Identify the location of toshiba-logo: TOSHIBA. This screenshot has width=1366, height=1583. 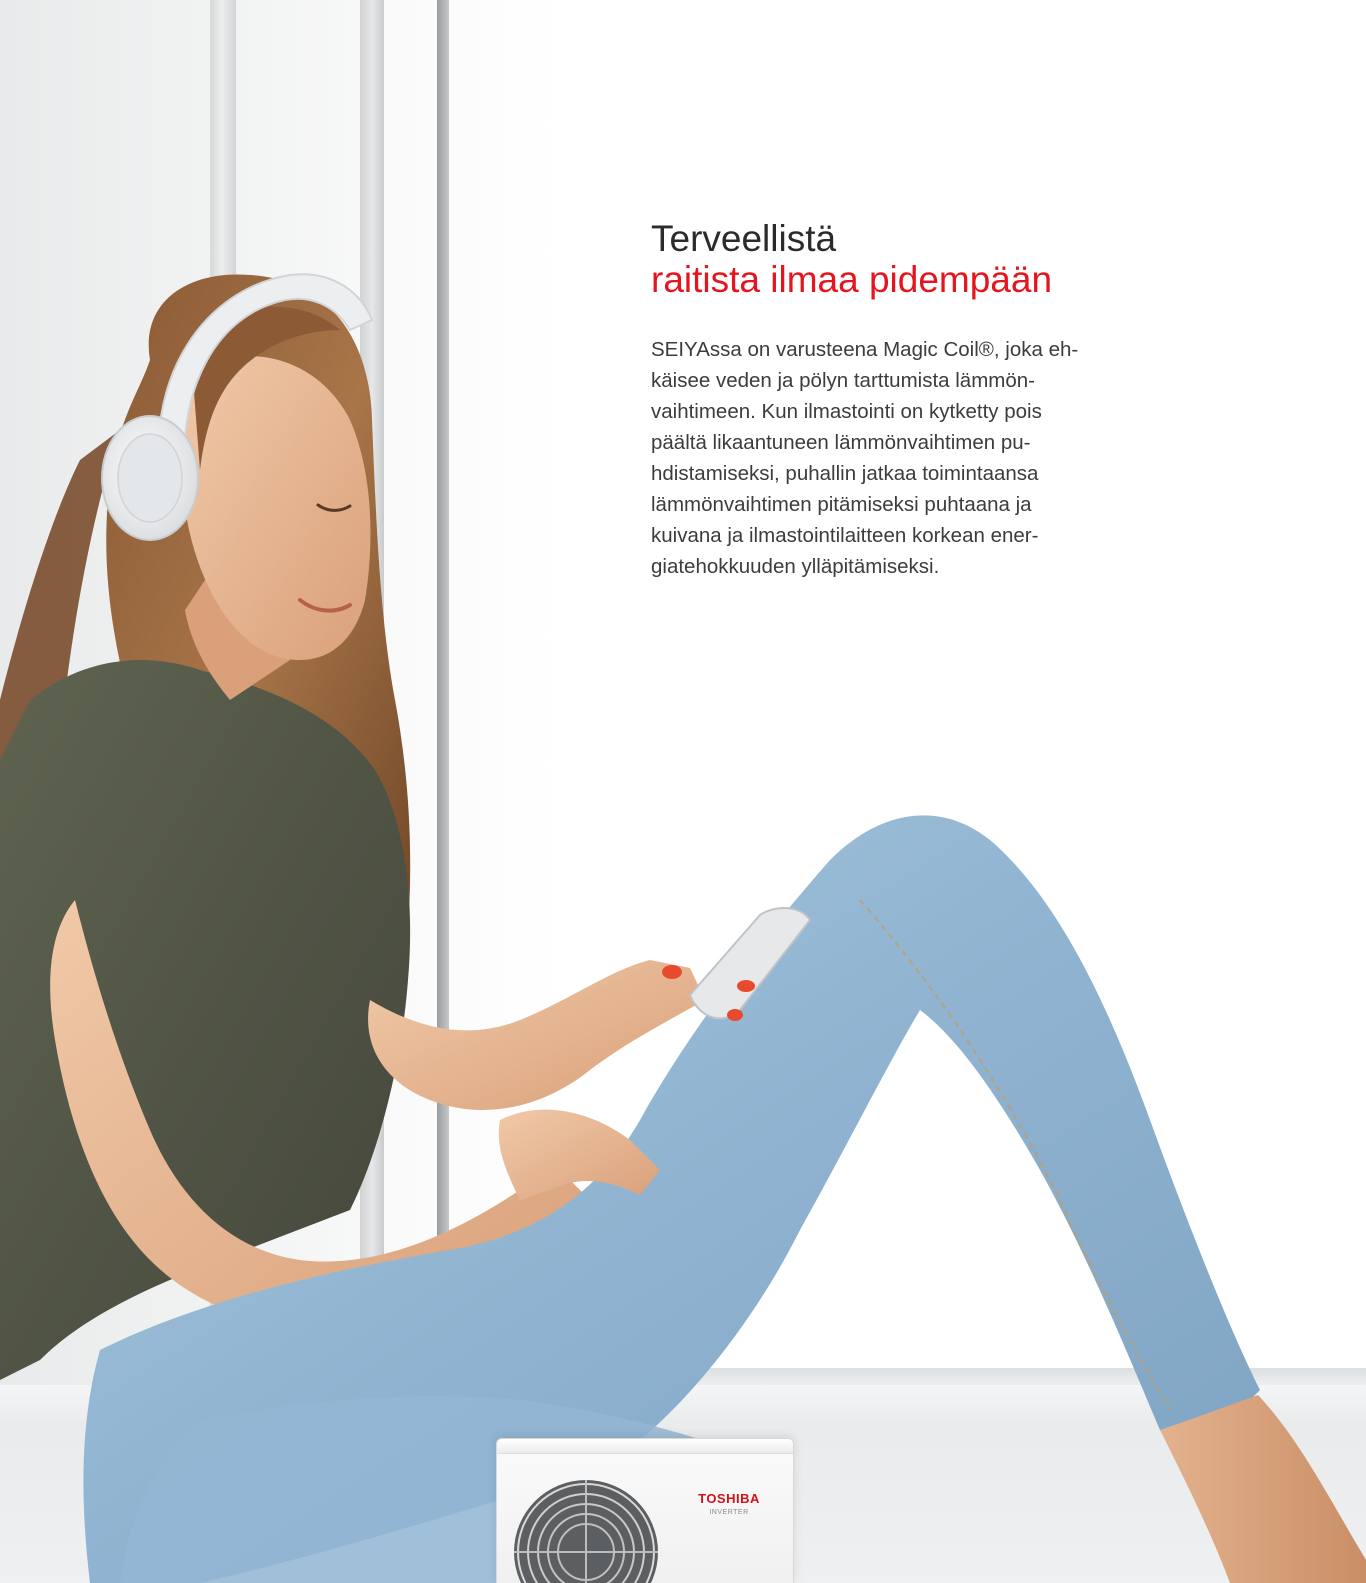
(729, 1498).